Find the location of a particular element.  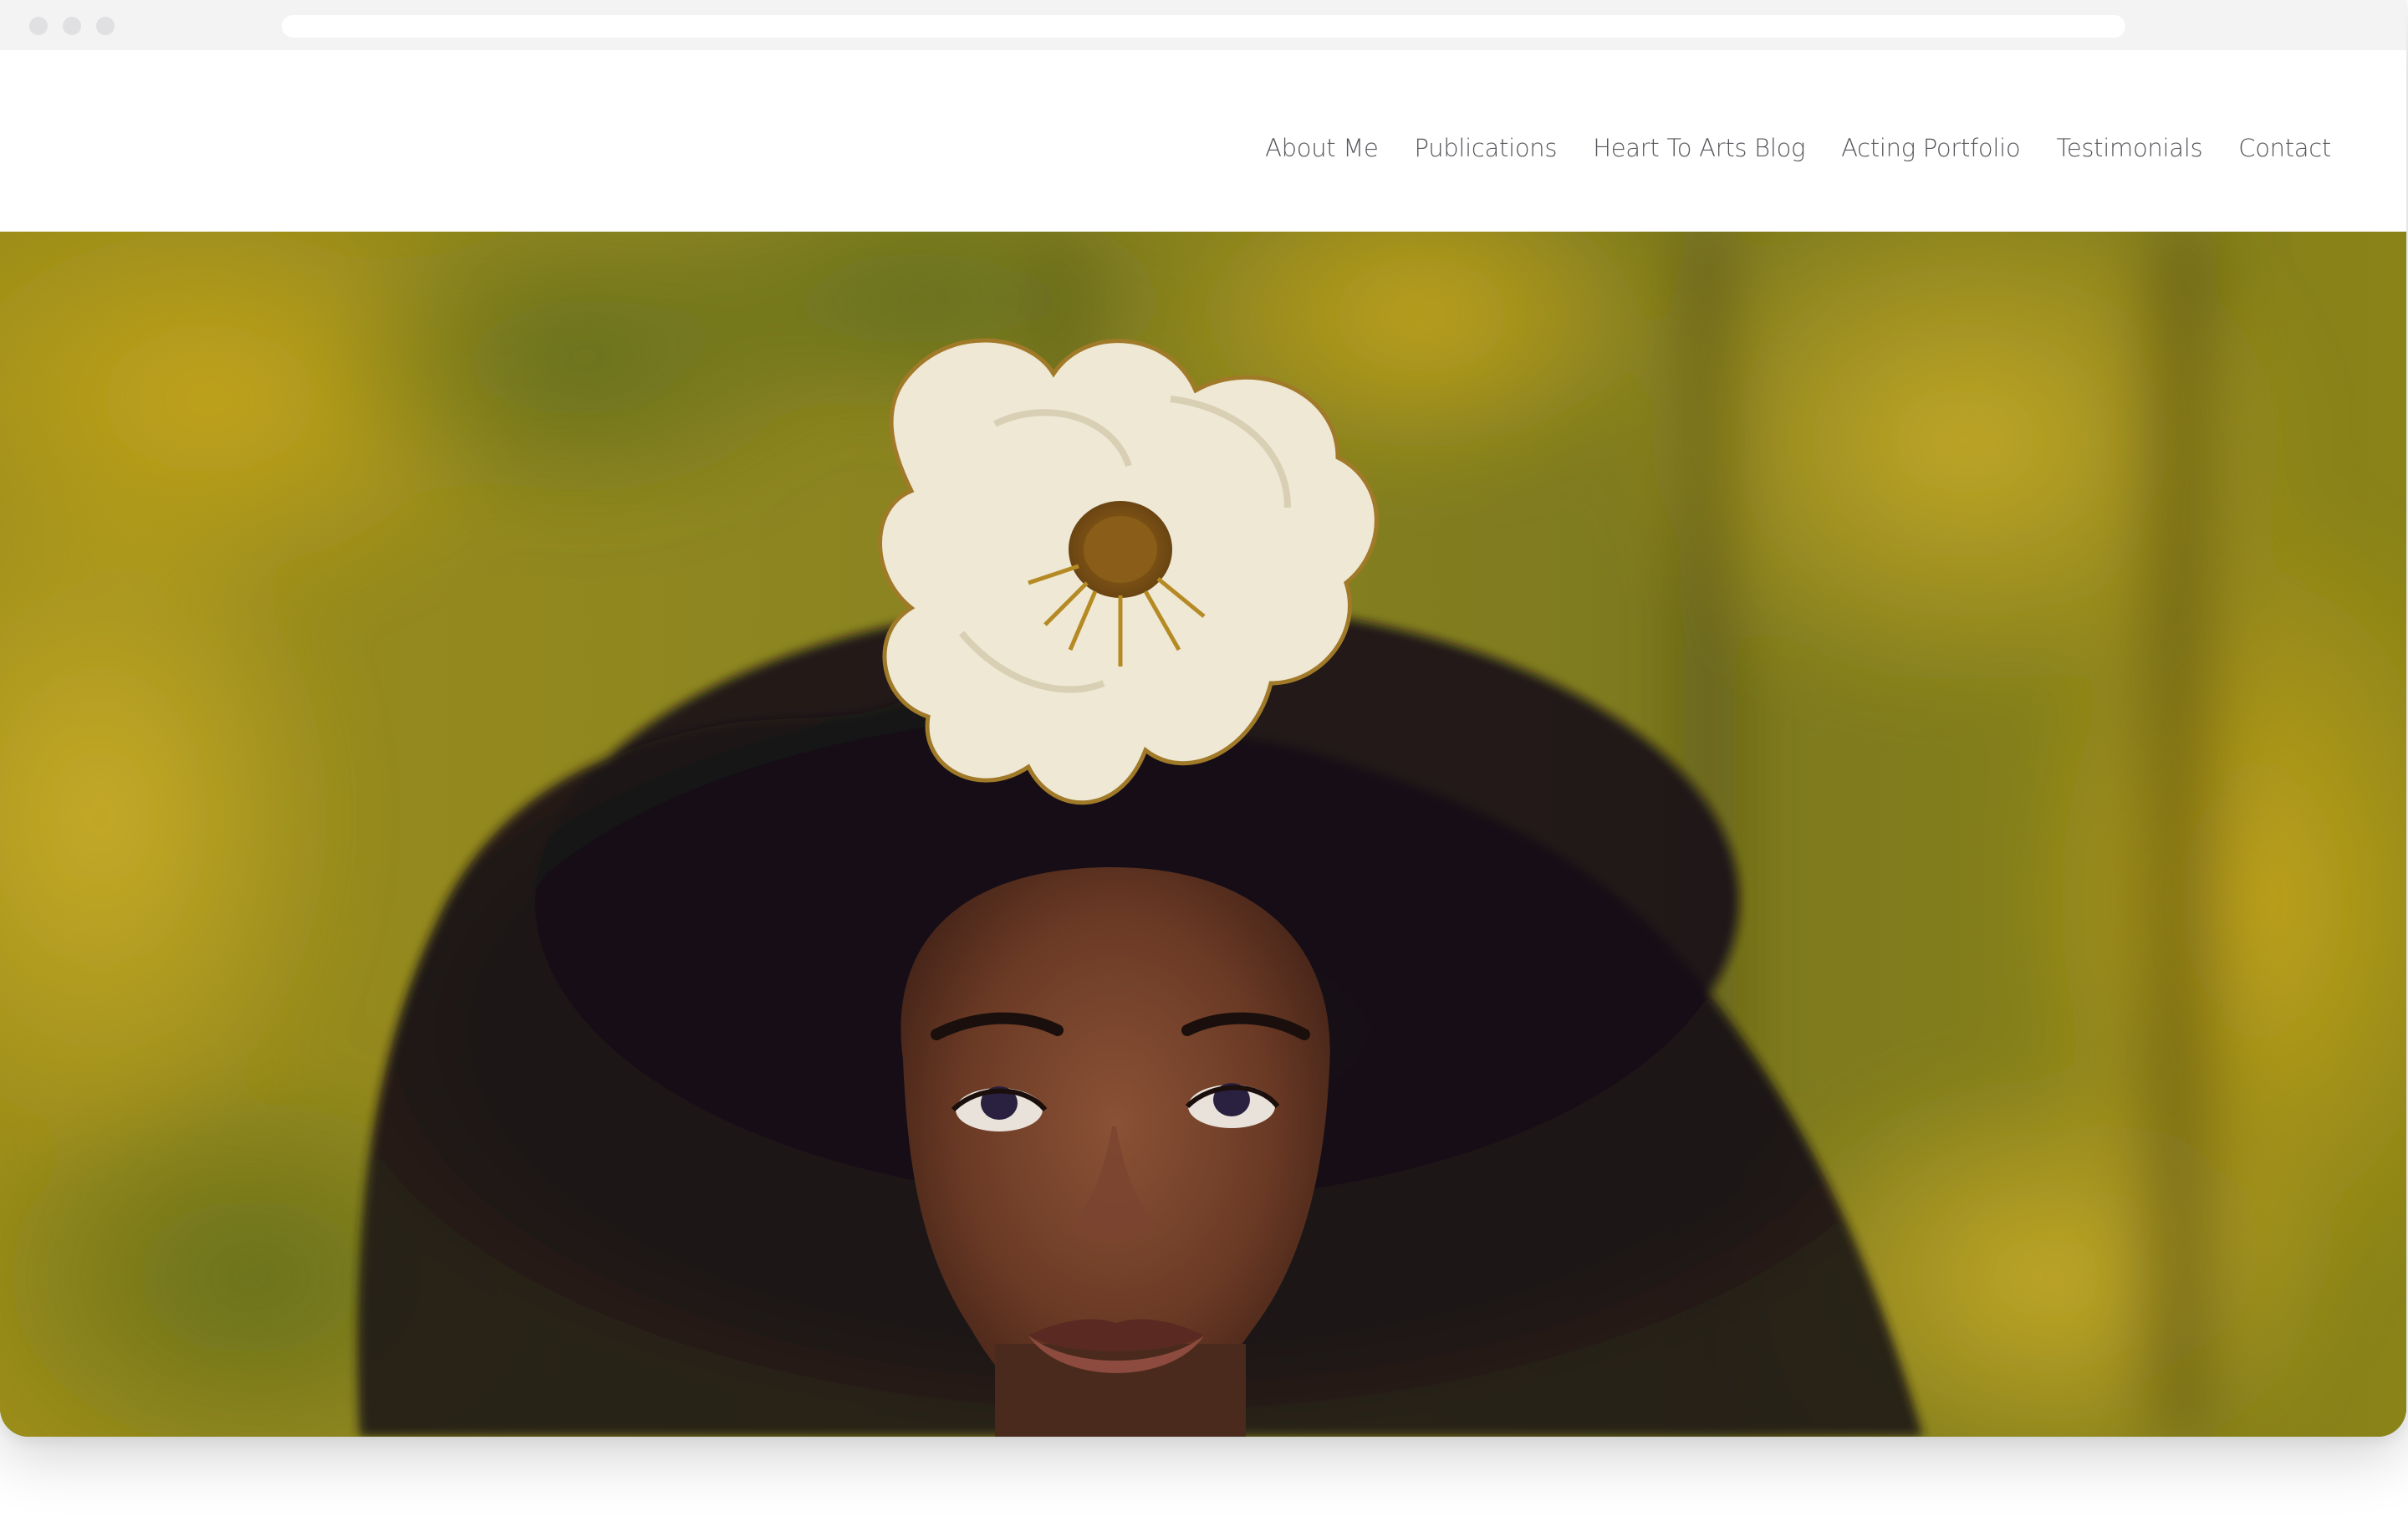

nav-item-acting-portfolio: Acting Portfolio is located at coordinates (1931, 148).